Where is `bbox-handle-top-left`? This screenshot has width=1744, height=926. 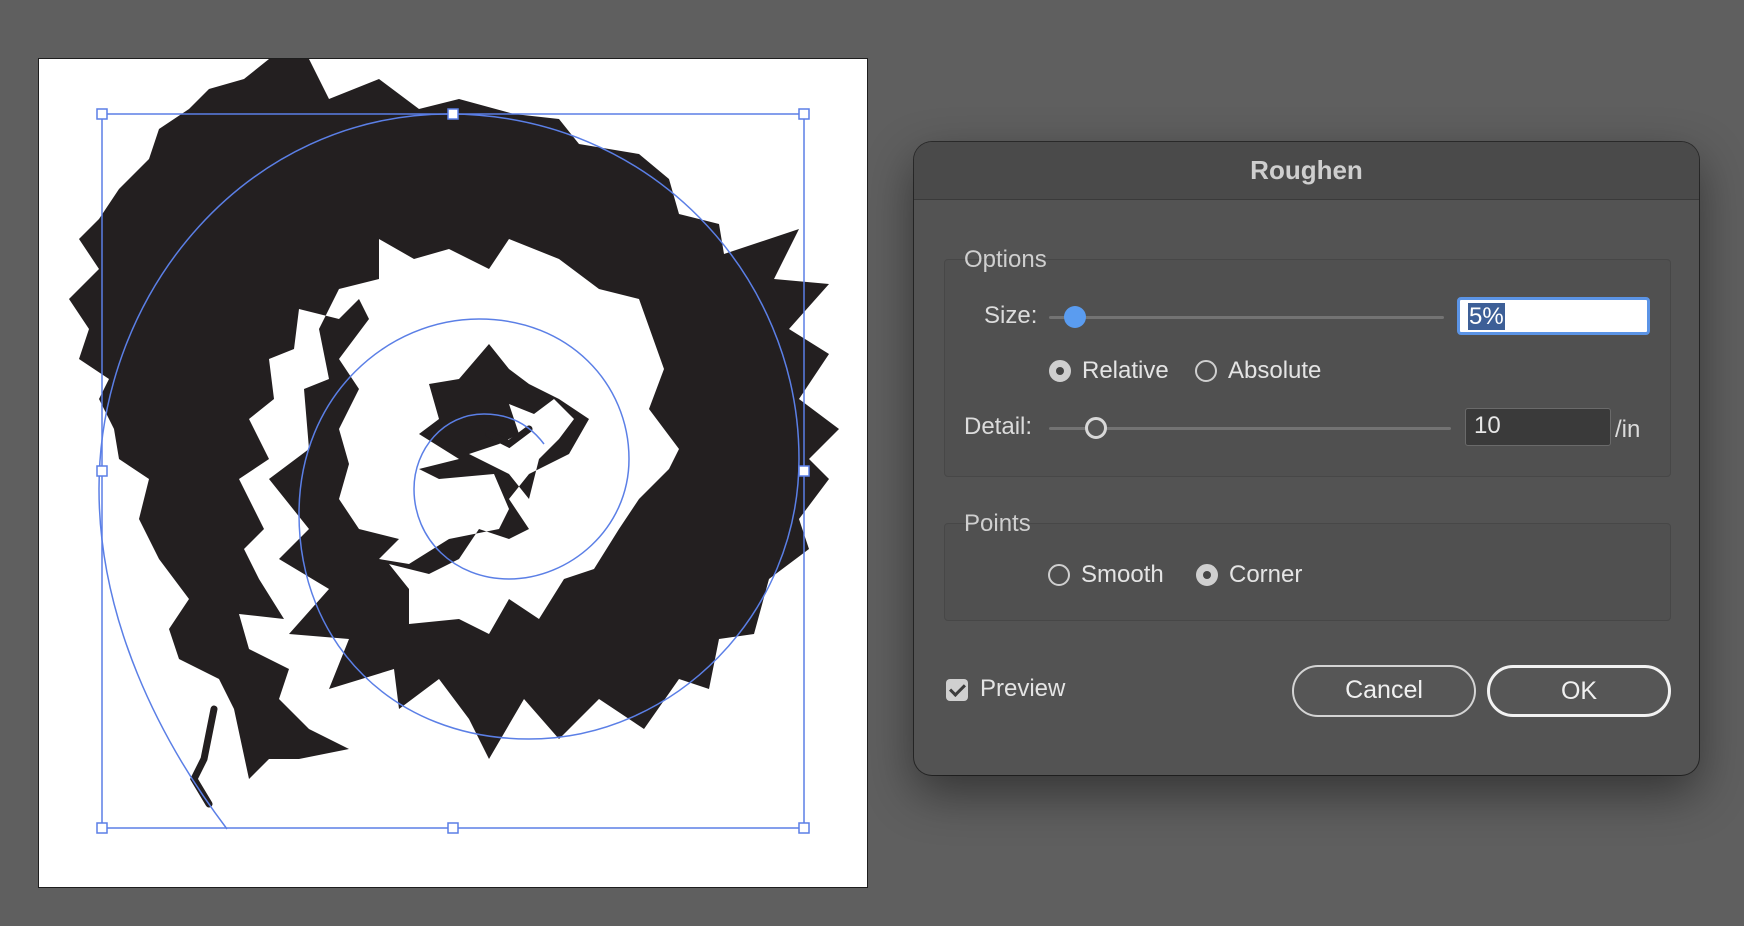
bbox-handle-top-left is located at coordinates (102, 114).